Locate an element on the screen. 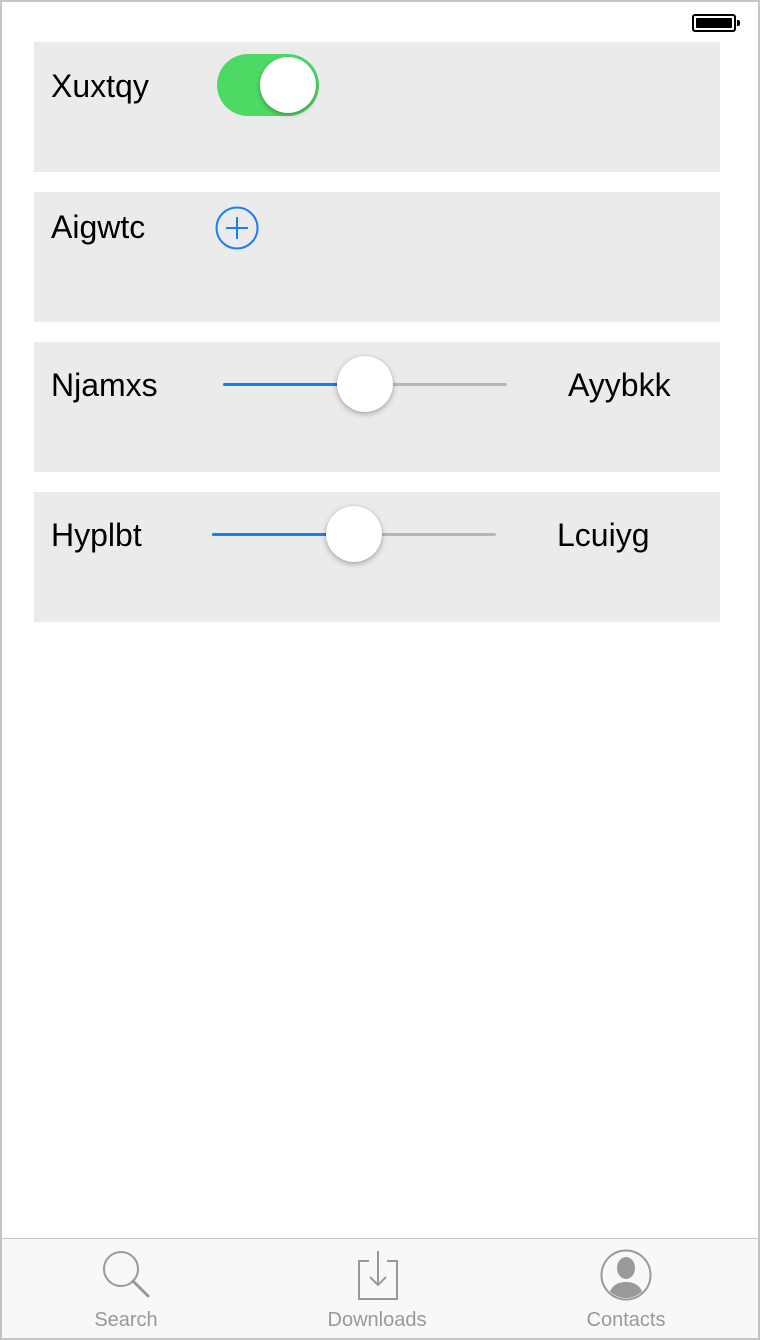 The image size is (760, 1340). tab-label: Contacts is located at coordinates (626, 1320).